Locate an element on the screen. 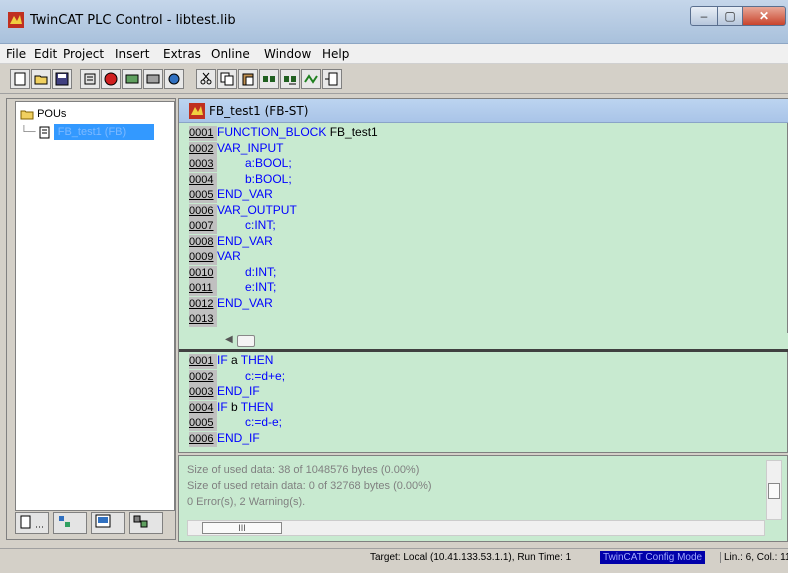  menu-help: Help is located at coordinates (335, 54).